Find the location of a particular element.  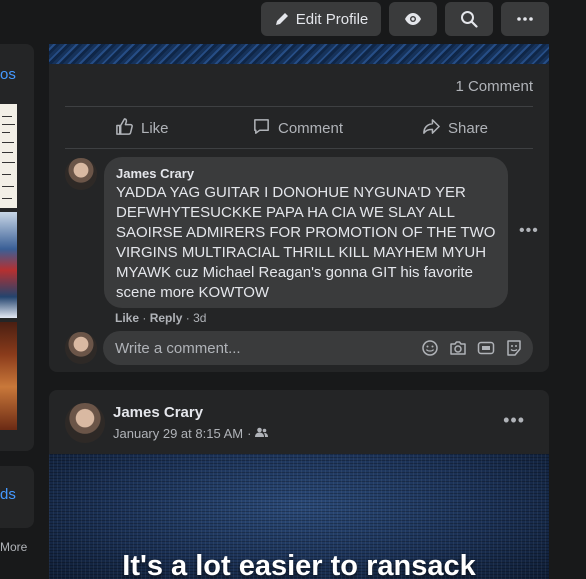

write-comment-input is located at coordinates (260, 348).